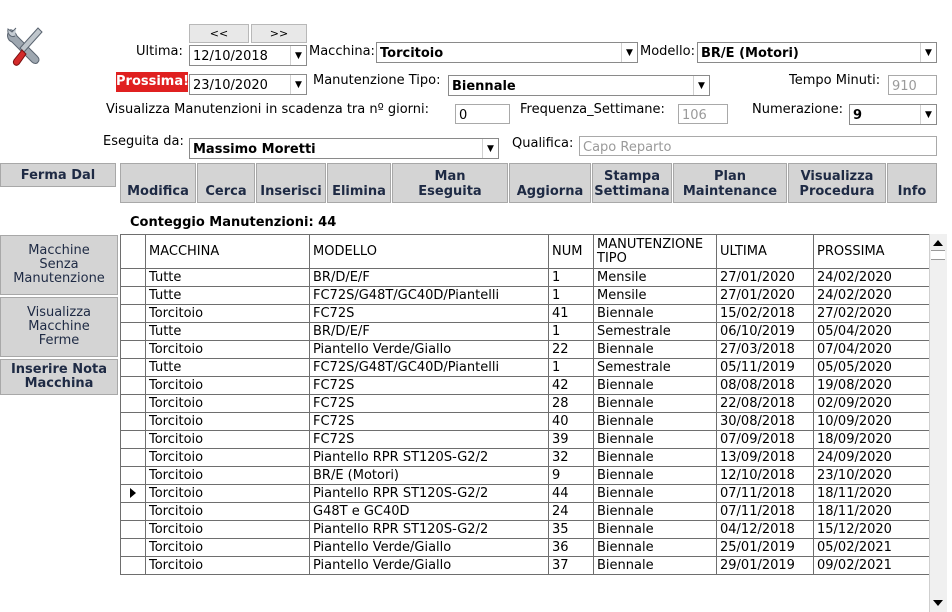  What do you see at coordinates (765, 313) in the screenshot?
I see `cell-ultima: 15/02/2018` at bounding box center [765, 313].